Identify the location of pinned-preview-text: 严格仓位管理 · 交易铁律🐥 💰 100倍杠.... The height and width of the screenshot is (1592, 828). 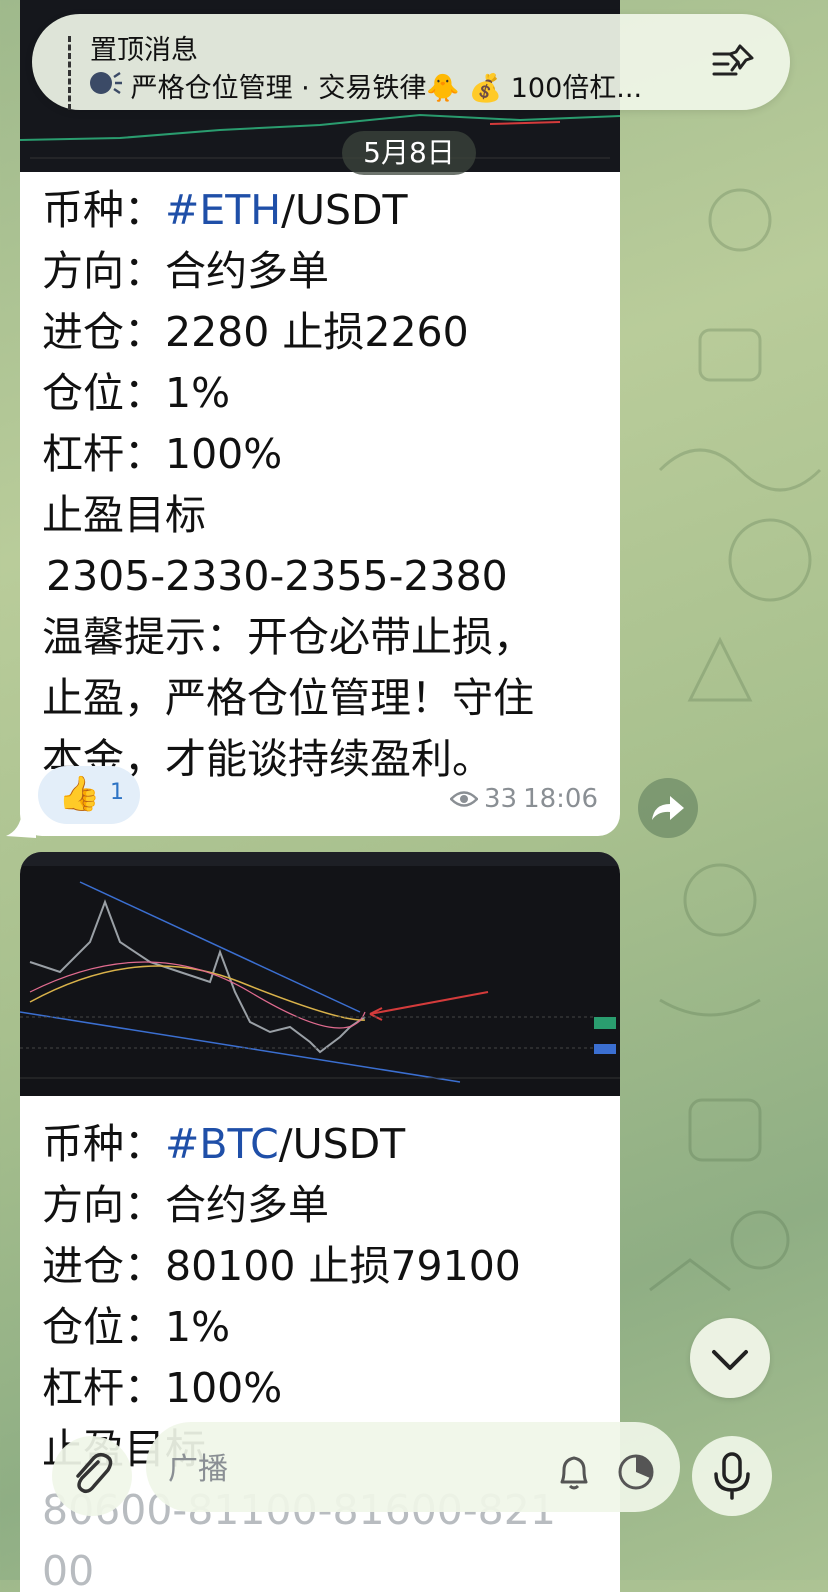
(386, 88).